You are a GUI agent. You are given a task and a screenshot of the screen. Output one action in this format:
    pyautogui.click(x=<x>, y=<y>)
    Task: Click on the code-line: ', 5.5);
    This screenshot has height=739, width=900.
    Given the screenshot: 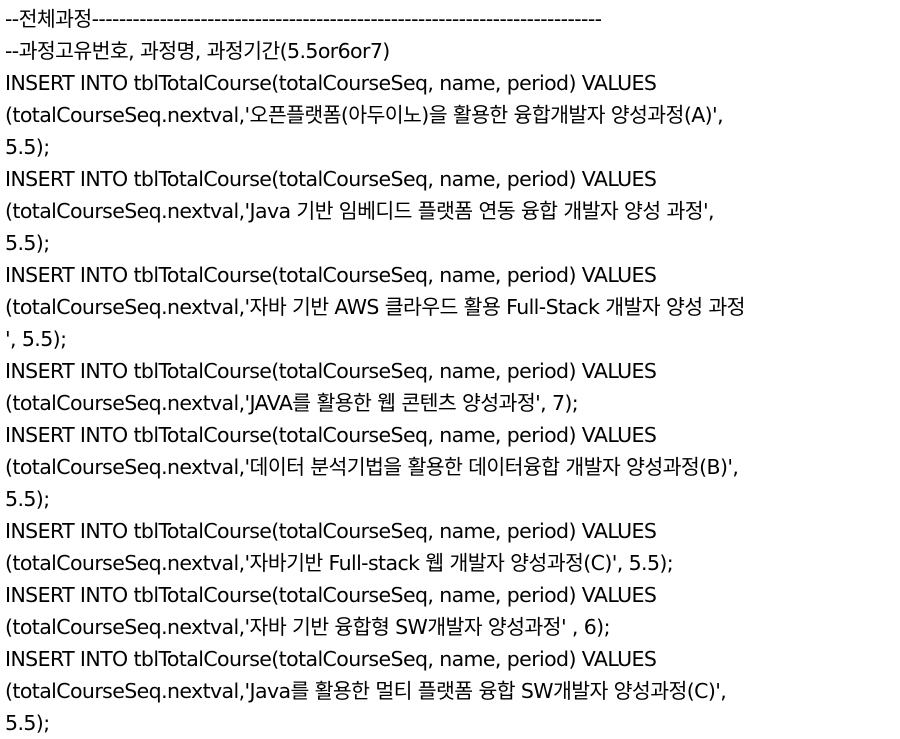 What is the action you would take?
    pyautogui.click(x=36, y=339)
    